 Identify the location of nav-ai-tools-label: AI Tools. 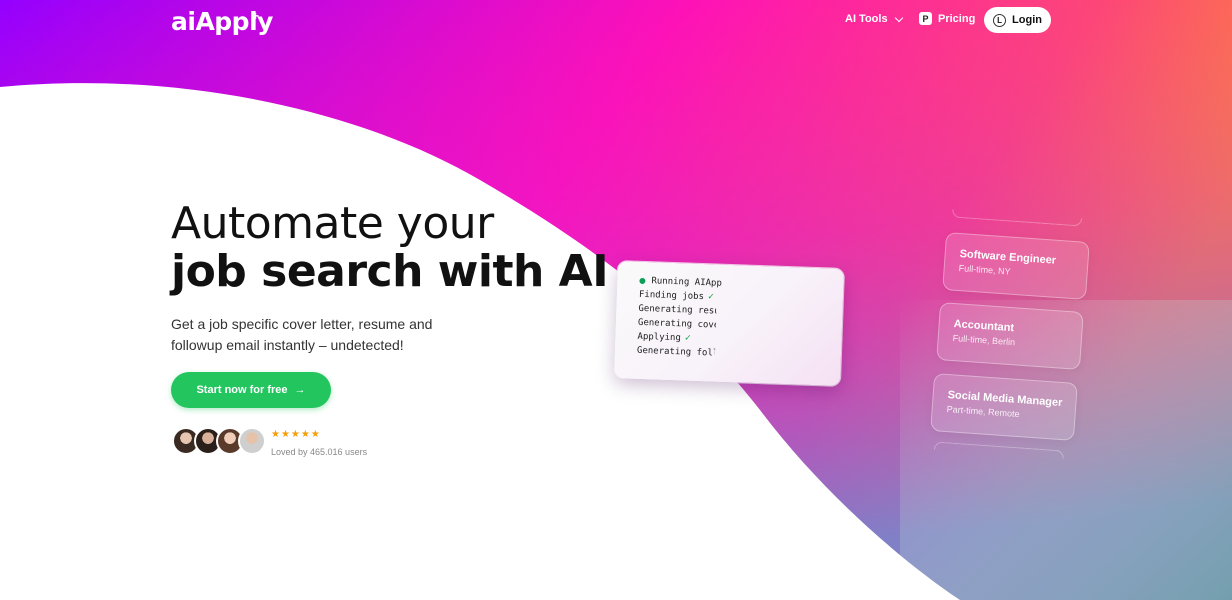
(866, 19).